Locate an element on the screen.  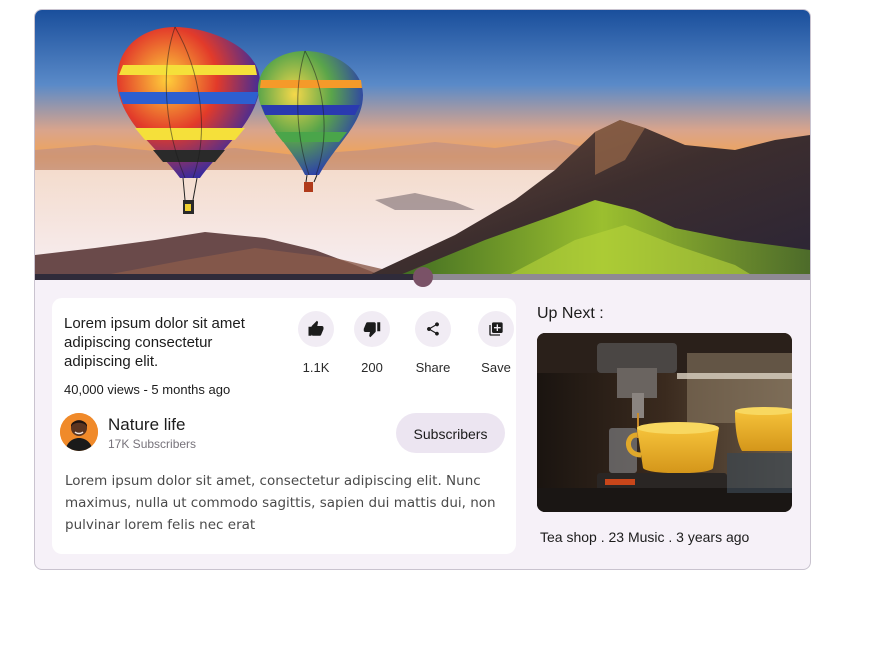
subscribe-button: Subscribers is located at coordinates (450, 433).